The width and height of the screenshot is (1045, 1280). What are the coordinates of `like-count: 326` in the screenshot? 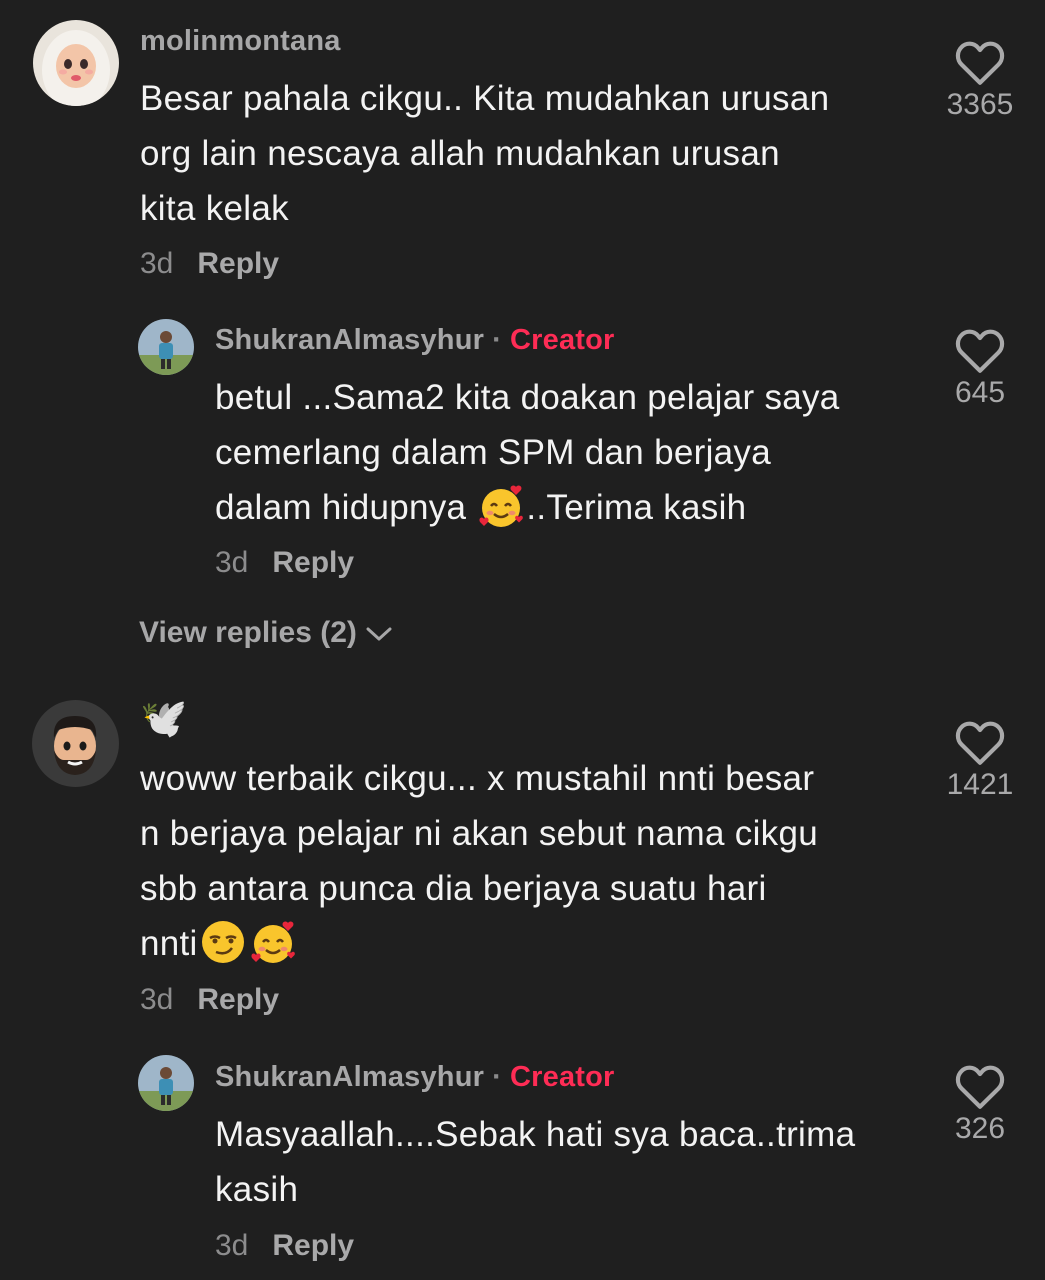 It's located at (980, 1128).